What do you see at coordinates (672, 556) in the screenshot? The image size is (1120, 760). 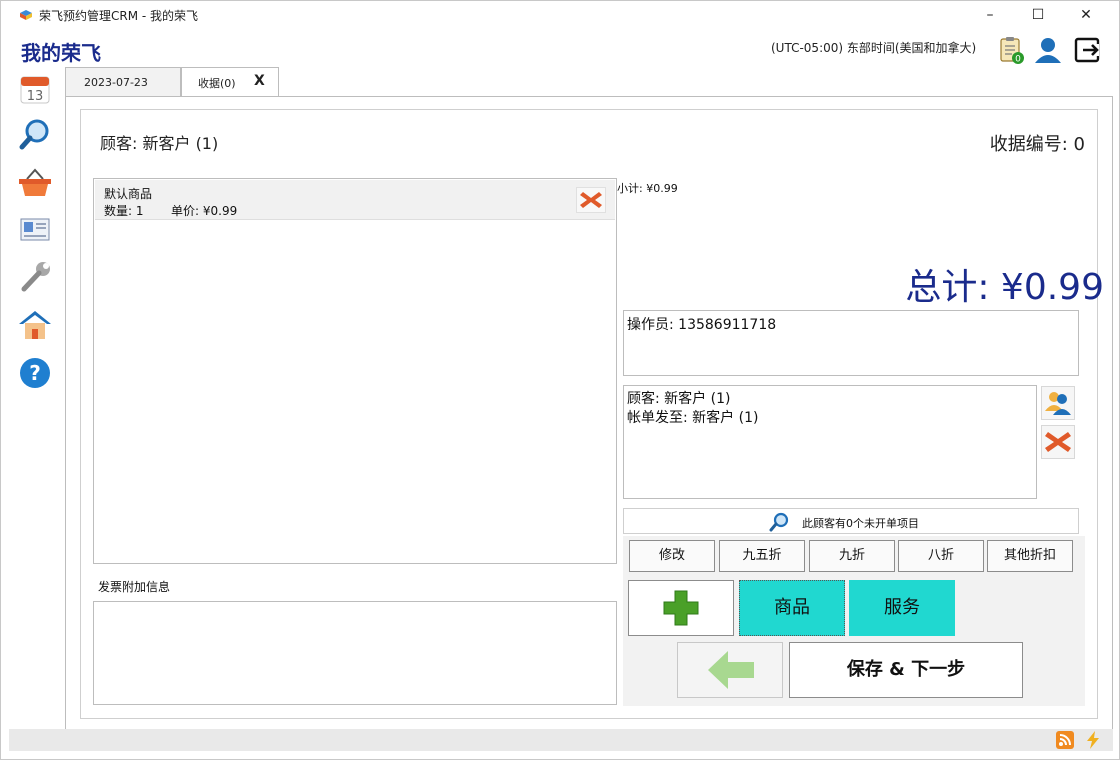 I see `modify-button: 修改` at bounding box center [672, 556].